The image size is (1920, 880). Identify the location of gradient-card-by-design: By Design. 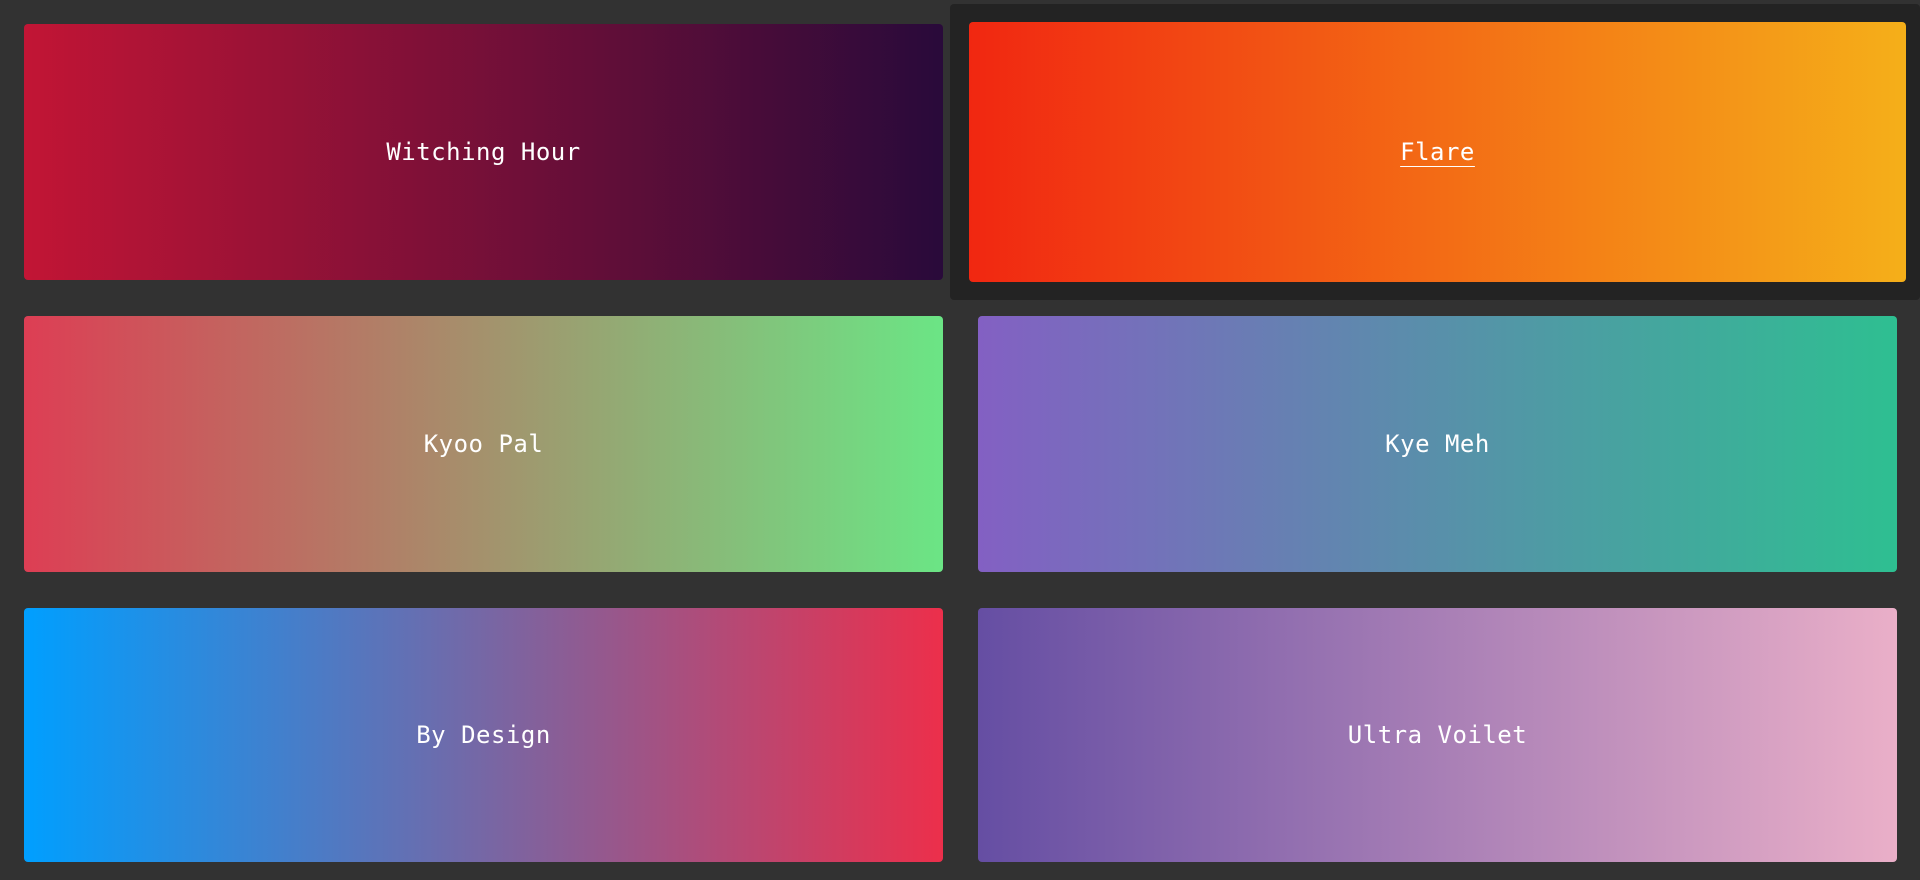
(483, 735).